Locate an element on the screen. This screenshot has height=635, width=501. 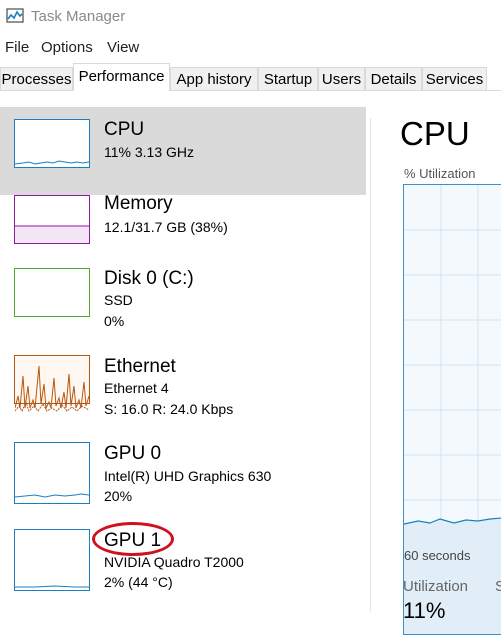
disk-name: Disk 0 (C:) is located at coordinates (149, 278).